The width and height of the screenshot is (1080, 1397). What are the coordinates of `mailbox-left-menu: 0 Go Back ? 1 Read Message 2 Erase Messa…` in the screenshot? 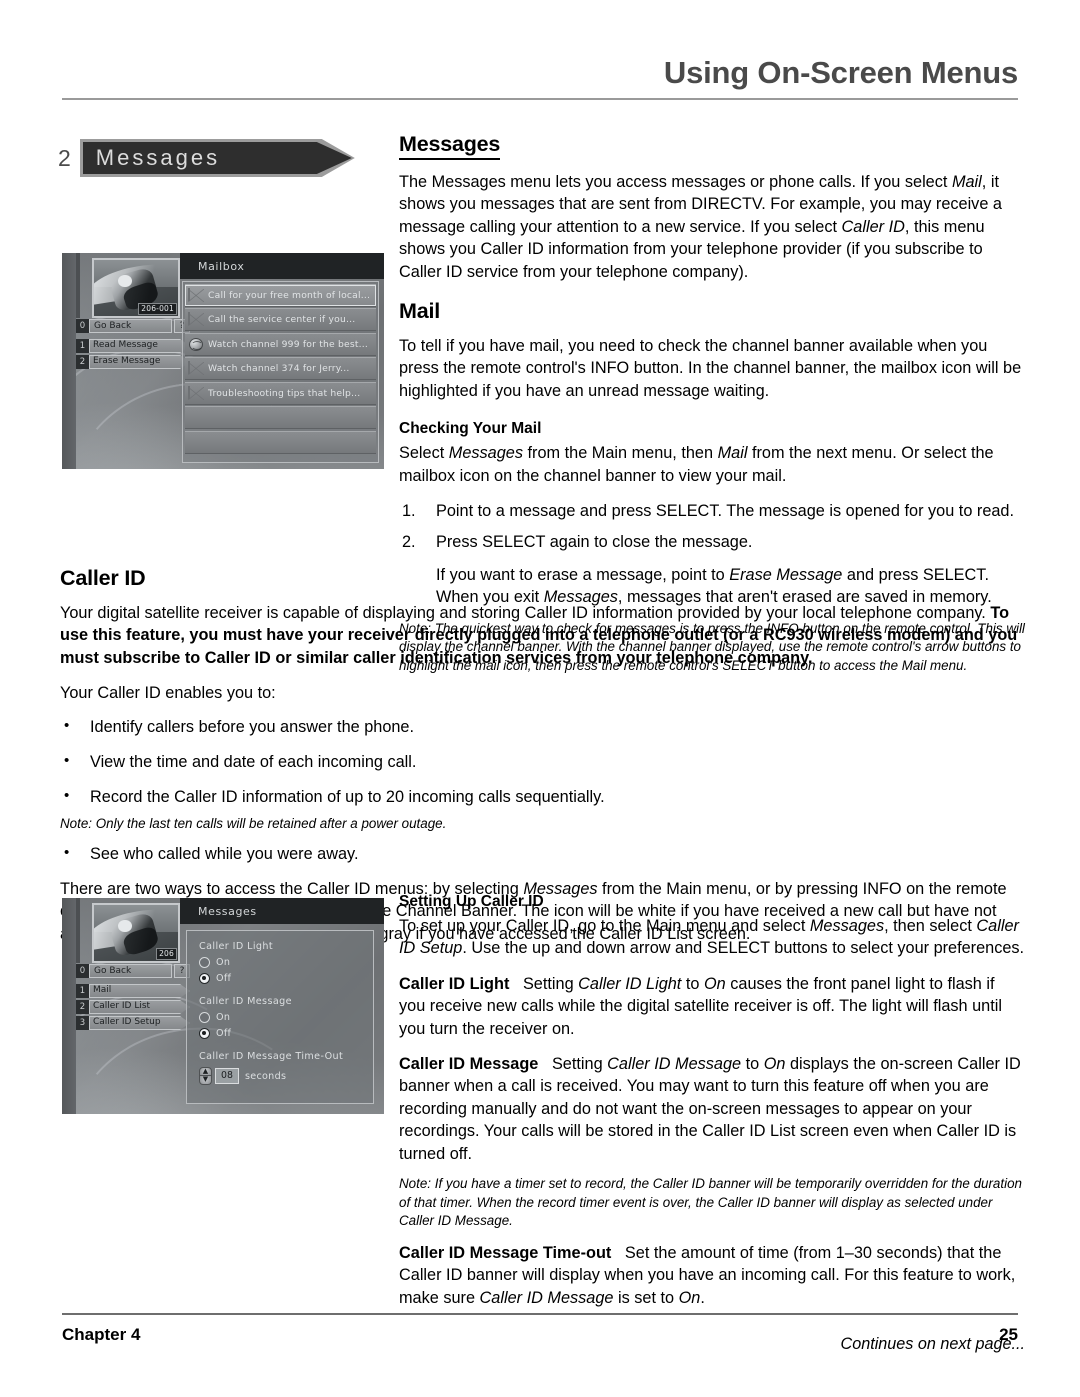 It's located at (133, 345).